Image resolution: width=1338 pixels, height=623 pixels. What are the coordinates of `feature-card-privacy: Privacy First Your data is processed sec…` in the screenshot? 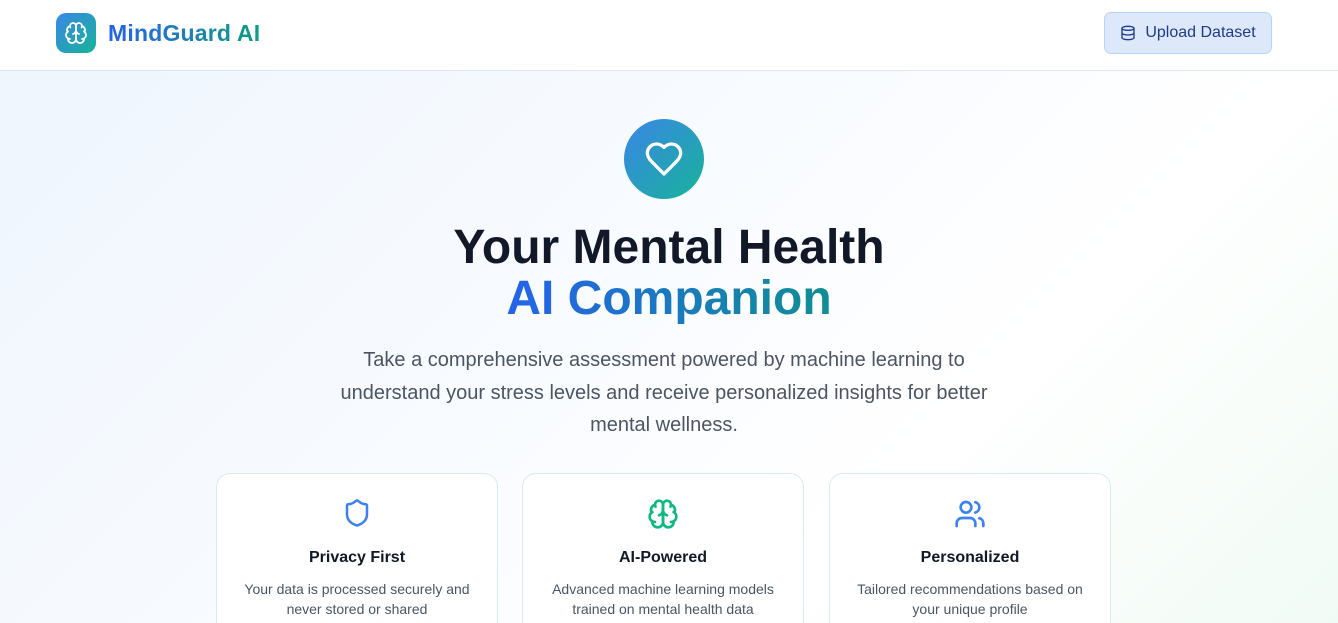 It's located at (357, 548).